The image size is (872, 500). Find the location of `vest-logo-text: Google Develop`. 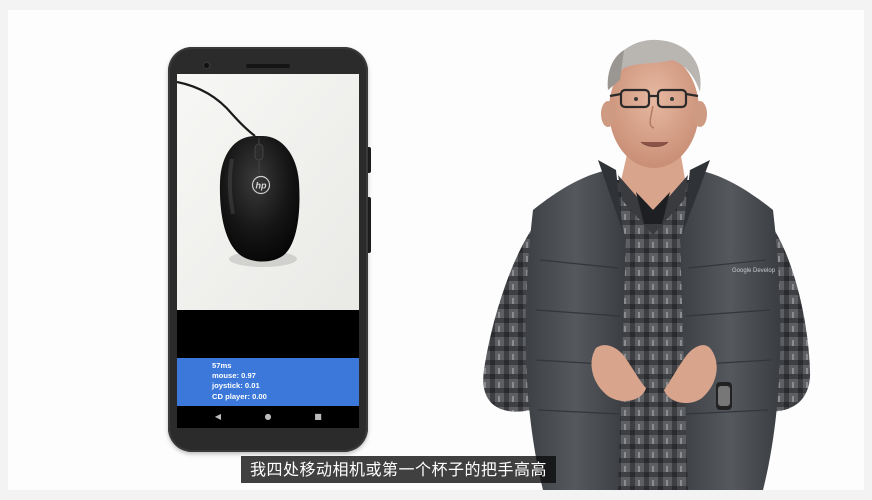

vest-logo-text: Google Develop is located at coordinates (754, 271).